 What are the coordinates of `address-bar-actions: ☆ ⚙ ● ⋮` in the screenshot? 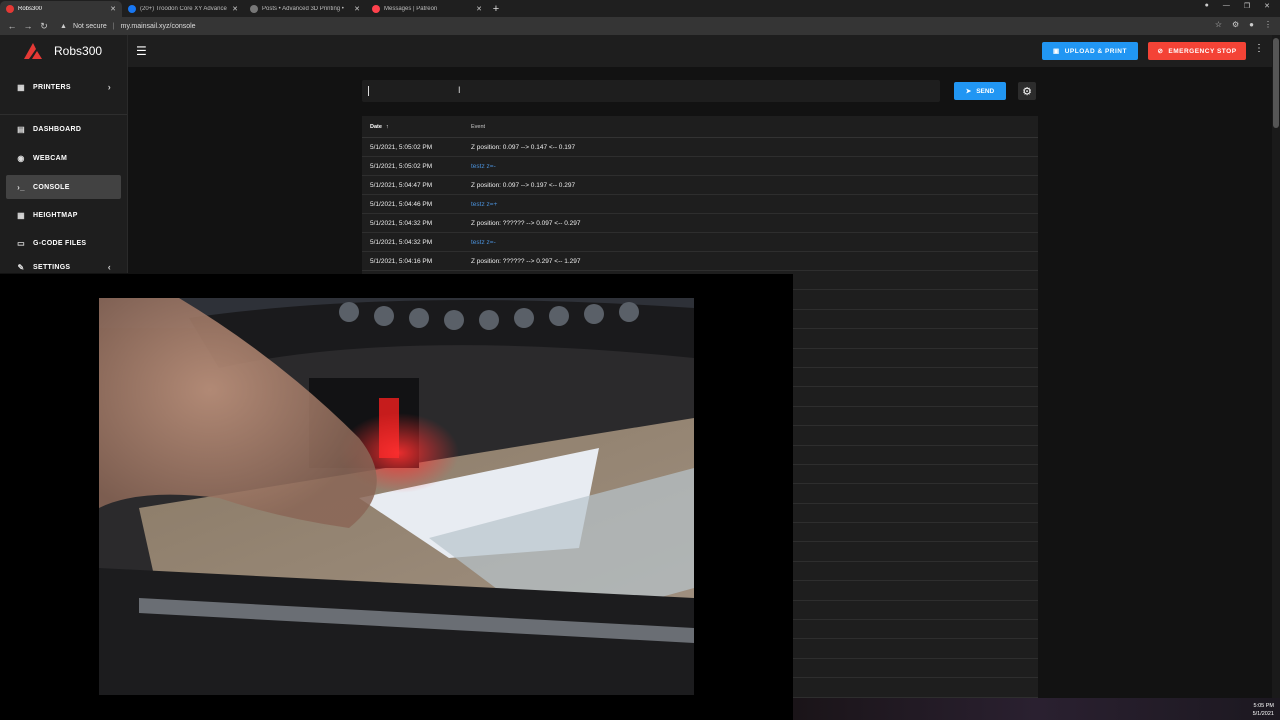 It's located at (1243, 24).